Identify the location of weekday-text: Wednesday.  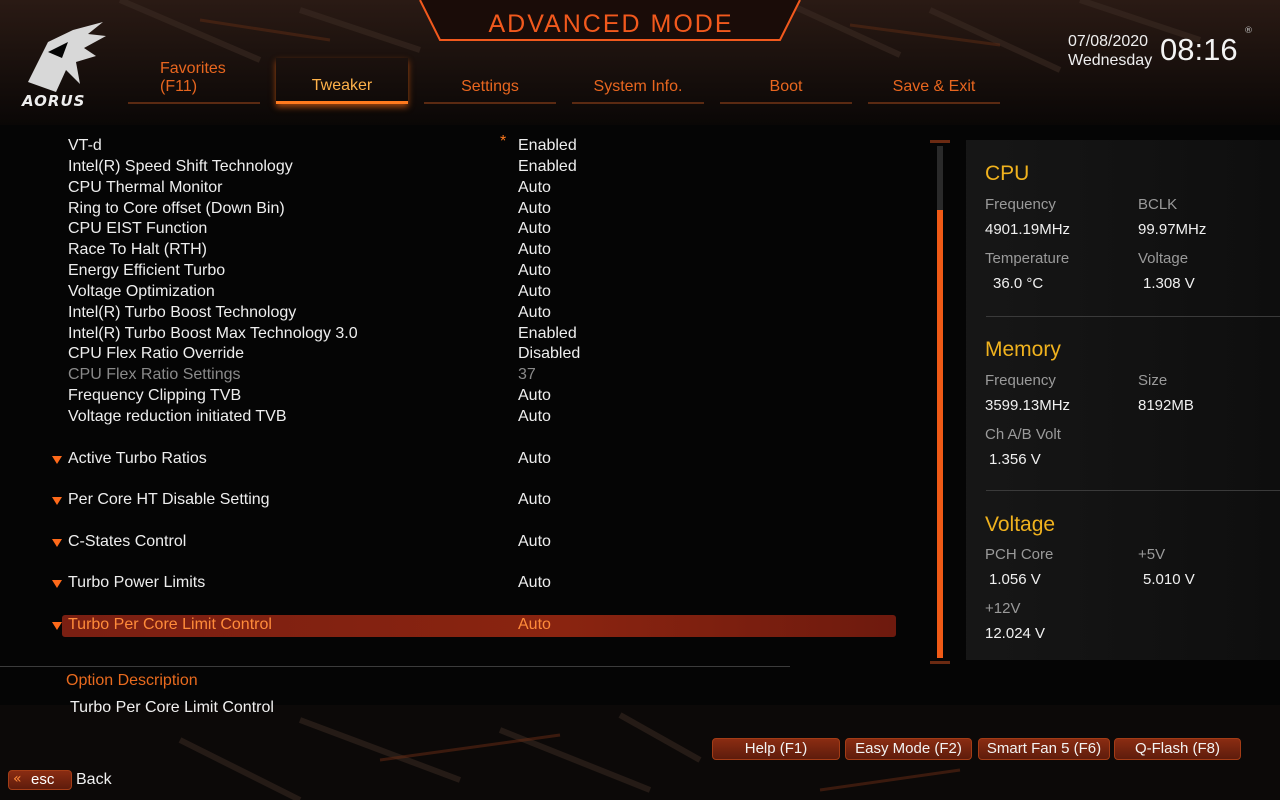
(1110, 60).